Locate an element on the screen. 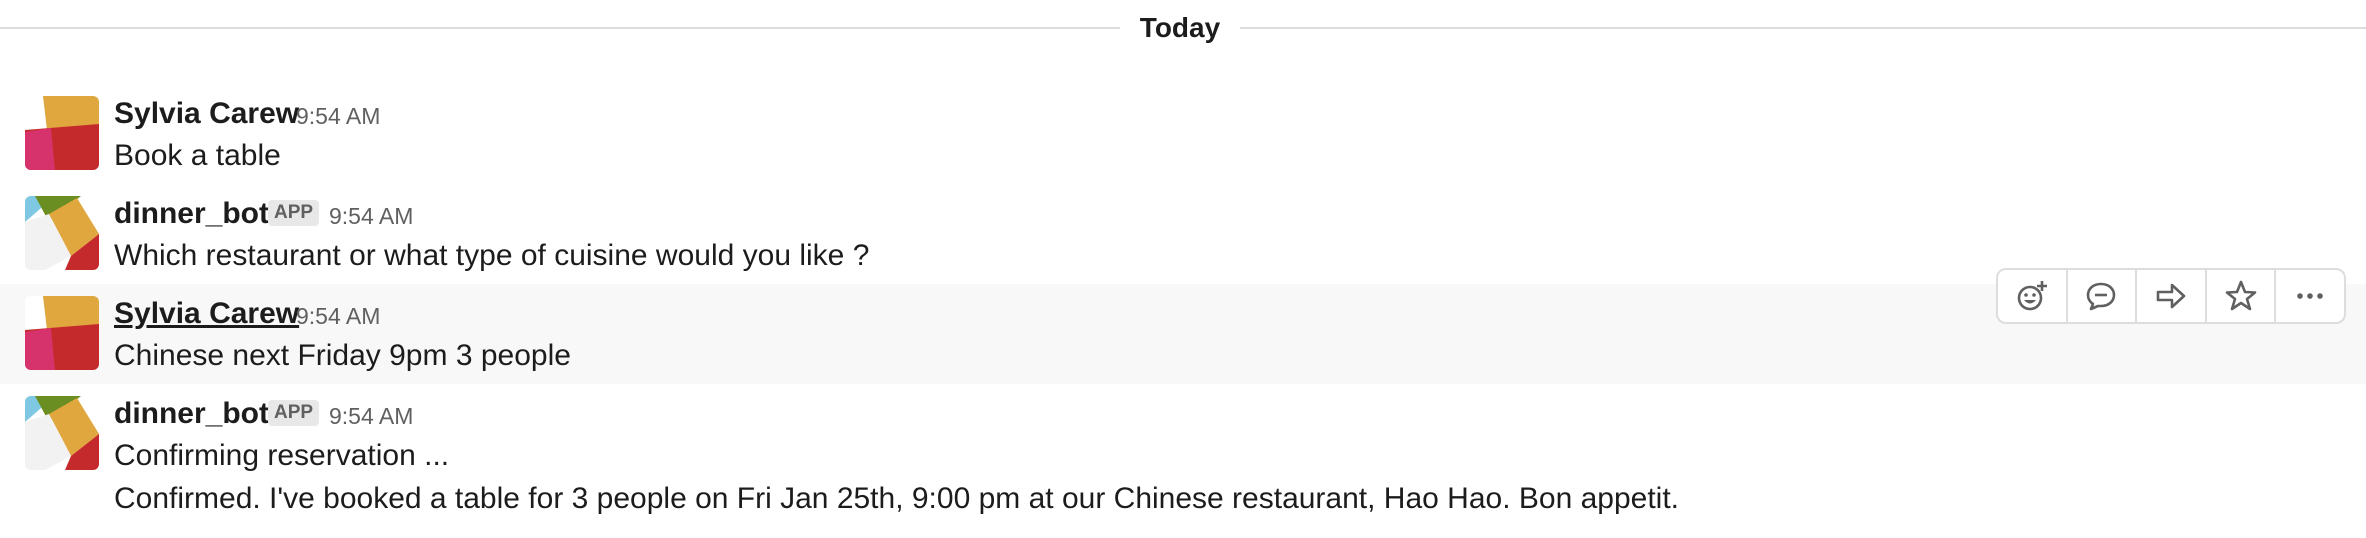 The image size is (2366, 538). message-actions-toolbar is located at coordinates (2171, 296).